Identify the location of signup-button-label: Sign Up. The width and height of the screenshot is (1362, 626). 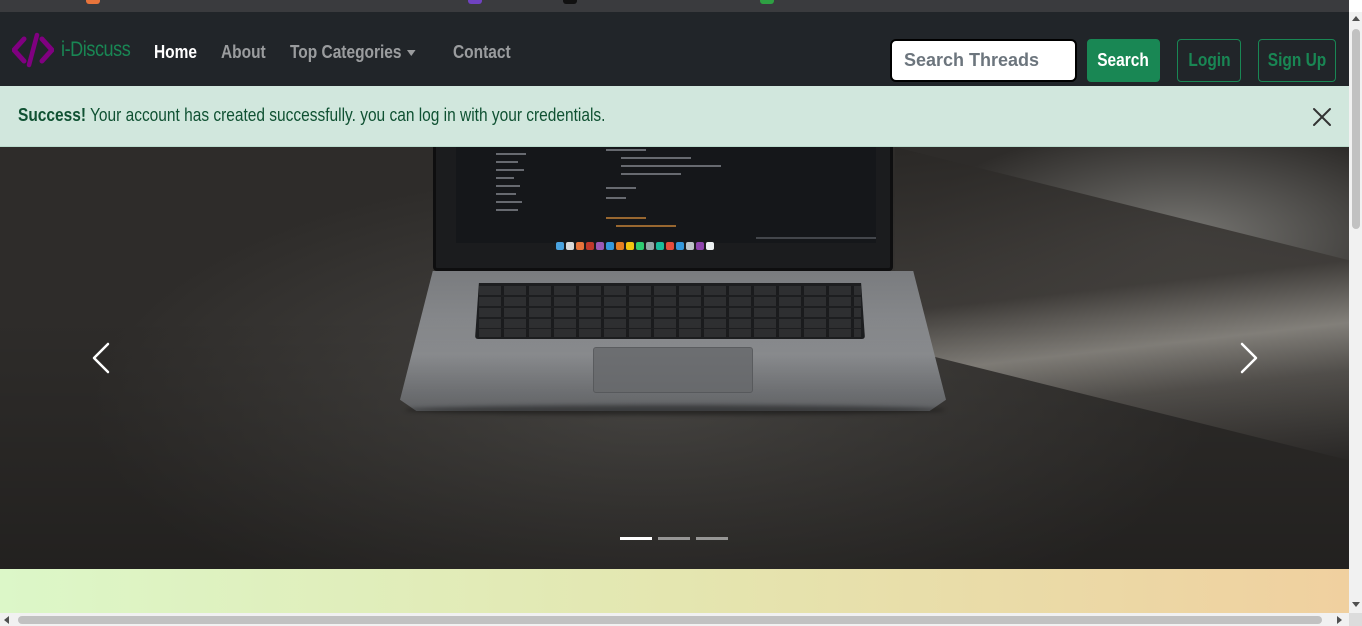
(1297, 60).